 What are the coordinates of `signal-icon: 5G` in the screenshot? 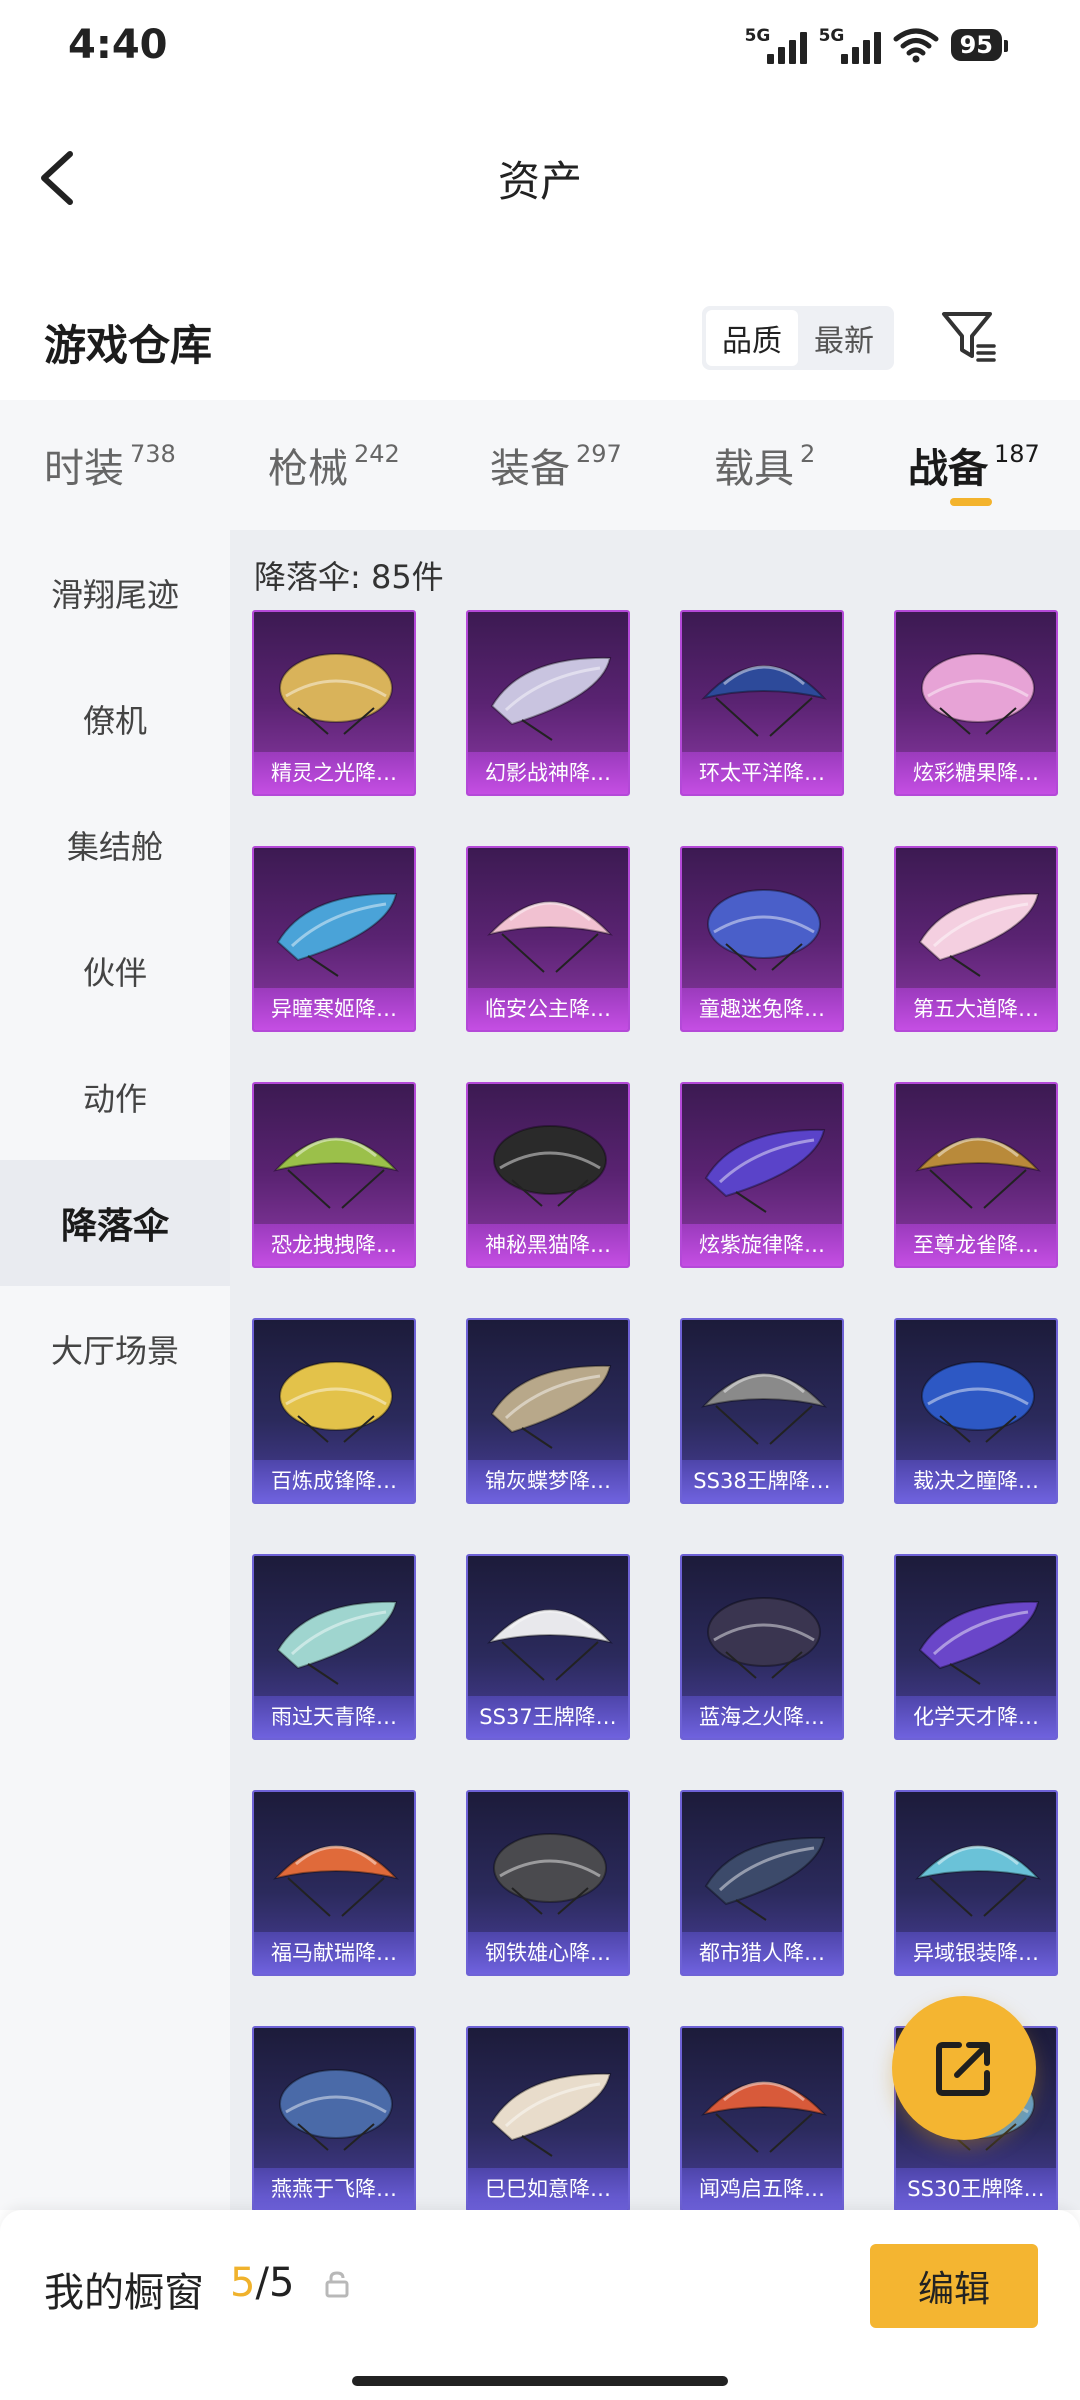 It's located at (776, 45).